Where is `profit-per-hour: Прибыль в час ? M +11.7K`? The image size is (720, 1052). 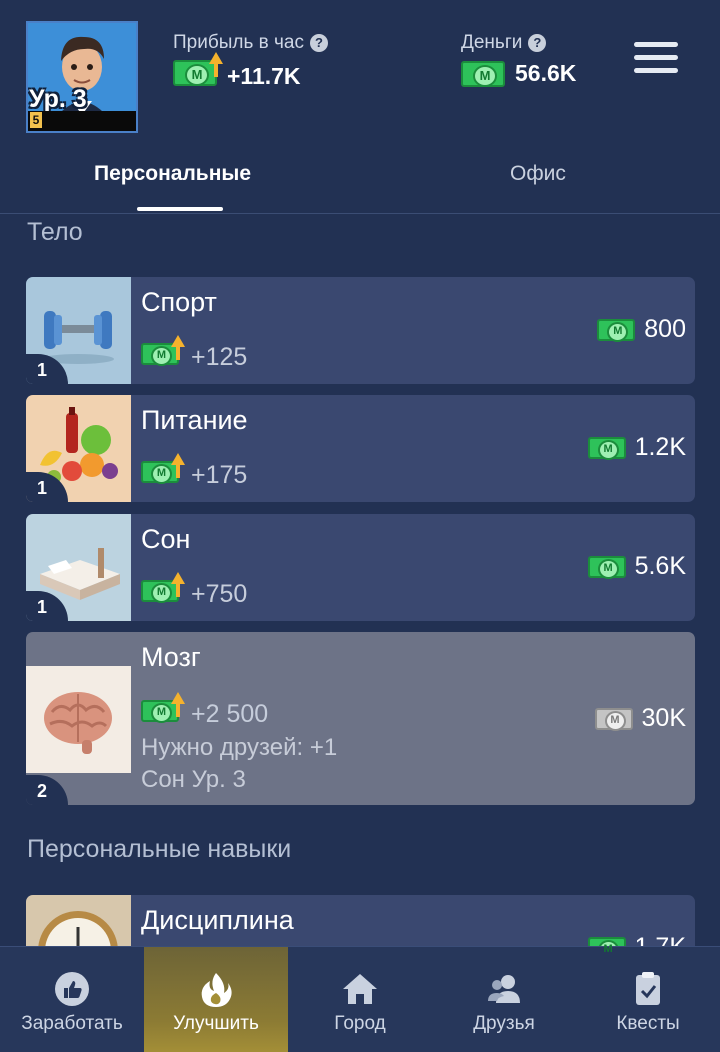 profit-per-hour: Прибыль в час ? M +11.7K is located at coordinates (250, 62).